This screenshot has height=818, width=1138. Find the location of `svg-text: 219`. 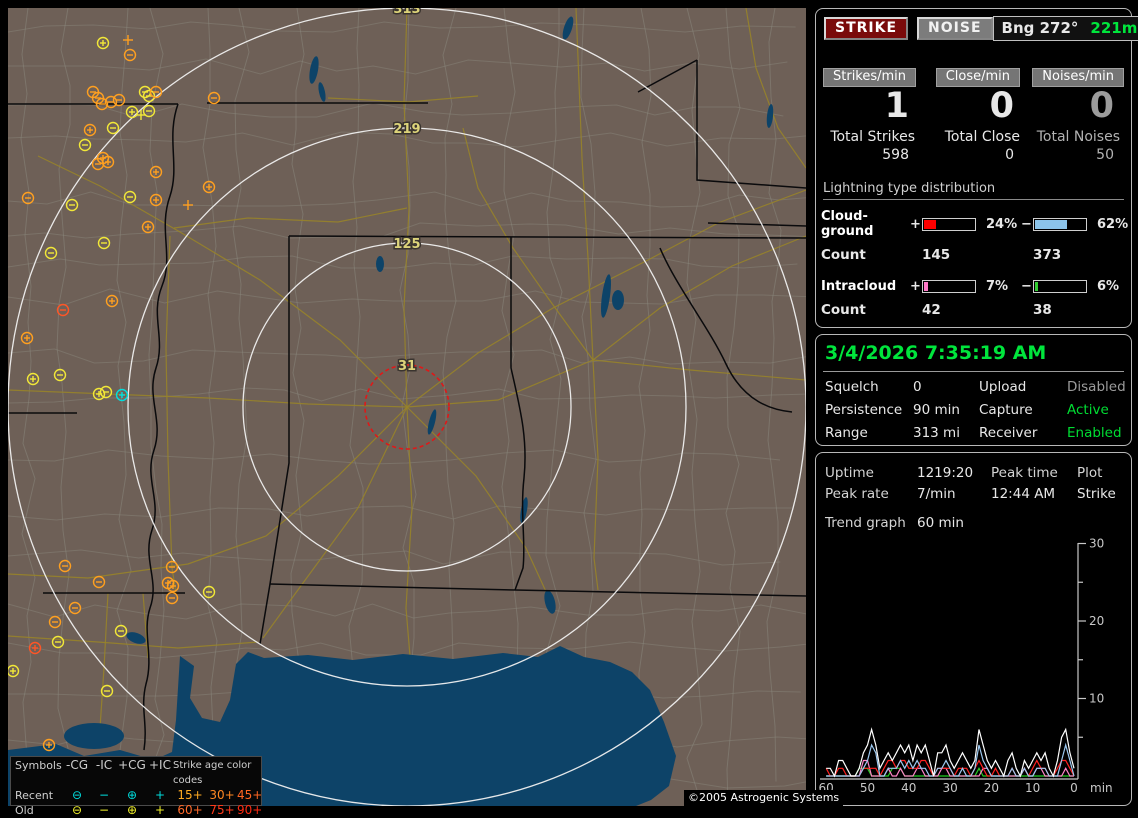

svg-text: 219 is located at coordinates (406, 129).